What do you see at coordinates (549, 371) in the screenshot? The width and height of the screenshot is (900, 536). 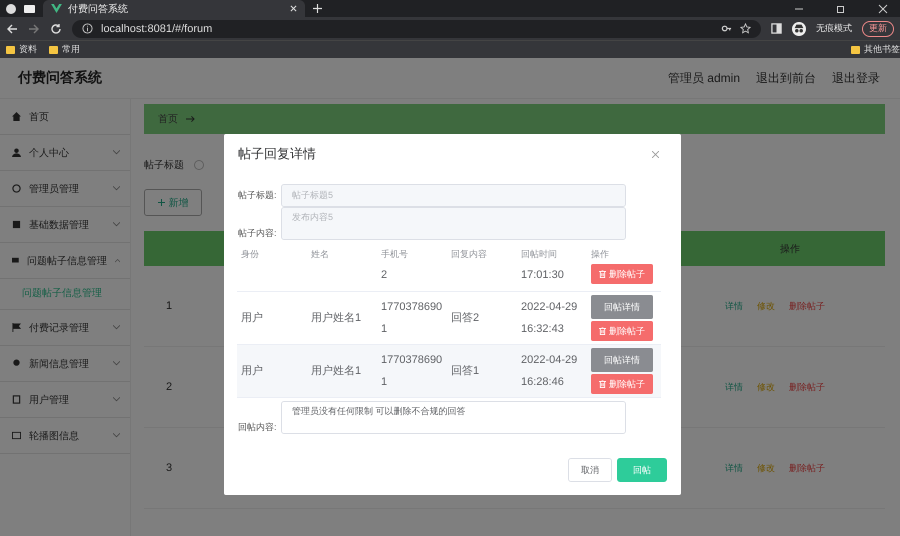 I see `table-cell-text: 2022-04-29 16:28:46` at bounding box center [549, 371].